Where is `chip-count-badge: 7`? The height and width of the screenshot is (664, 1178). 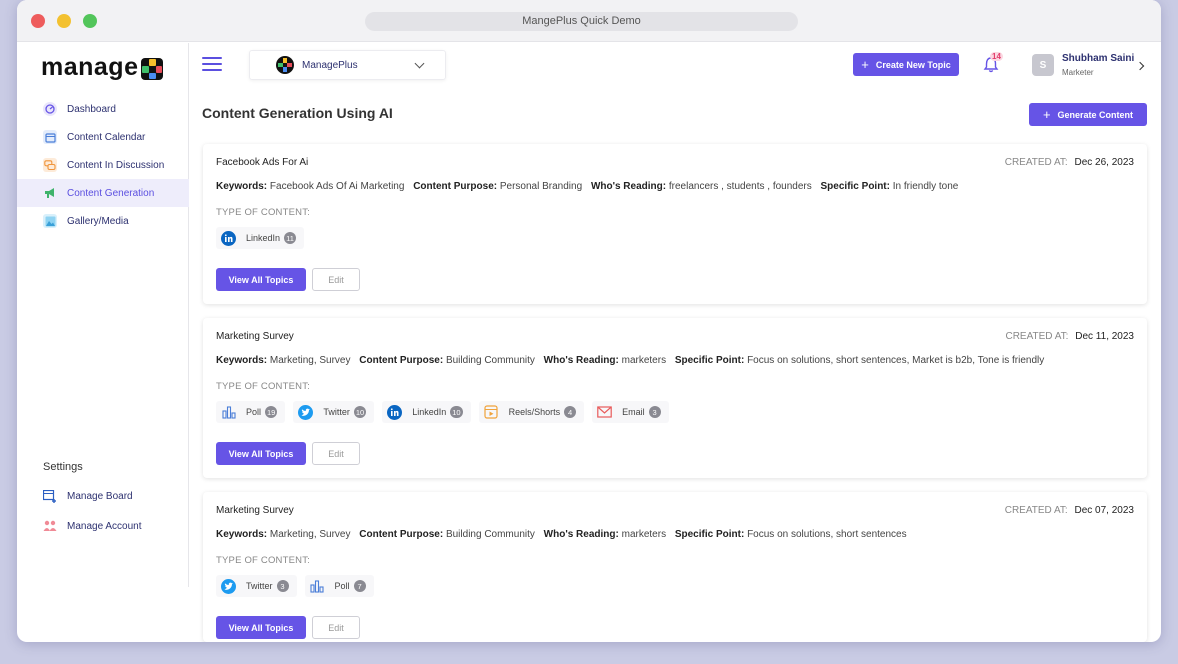
chip-count-badge: 7 is located at coordinates (359, 586).